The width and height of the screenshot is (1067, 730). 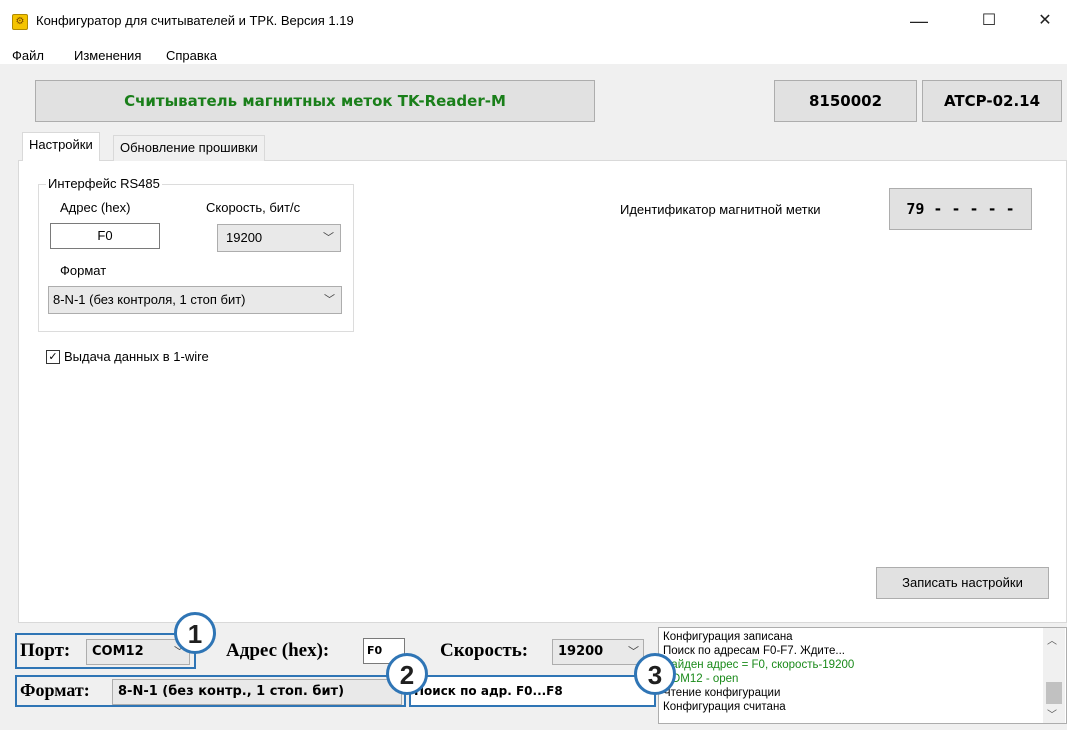 I want to click on onewire-label: Выдача данных в 1-wire, so click(x=136, y=356).